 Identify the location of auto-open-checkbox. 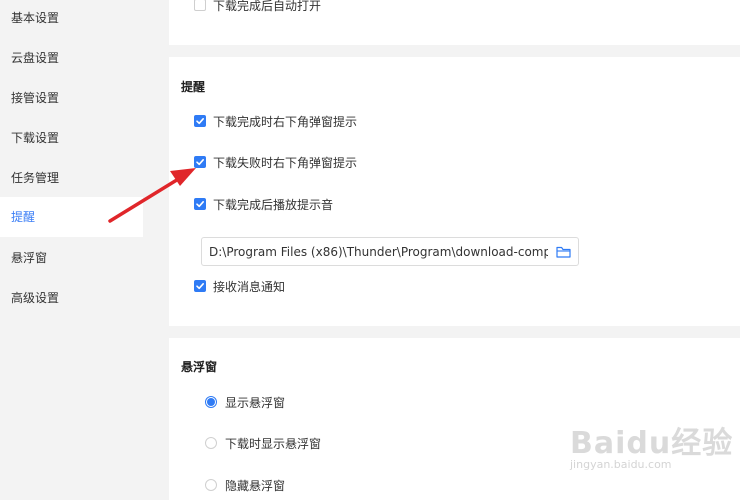
(200, 5).